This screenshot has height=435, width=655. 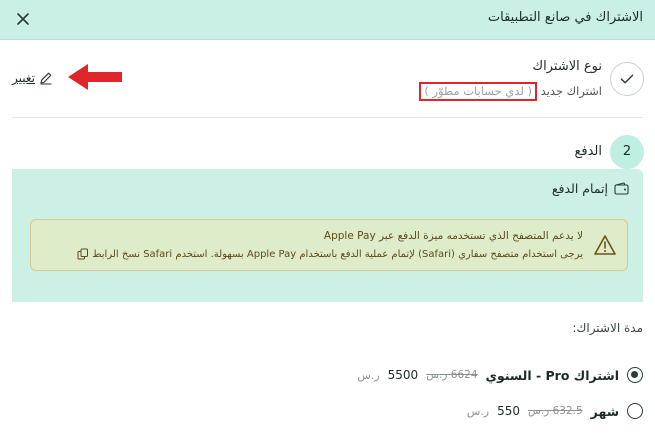 What do you see at coordinates (635, 375) in the screenshot?
I see `radio-selected` at bounding box center [635, 375].